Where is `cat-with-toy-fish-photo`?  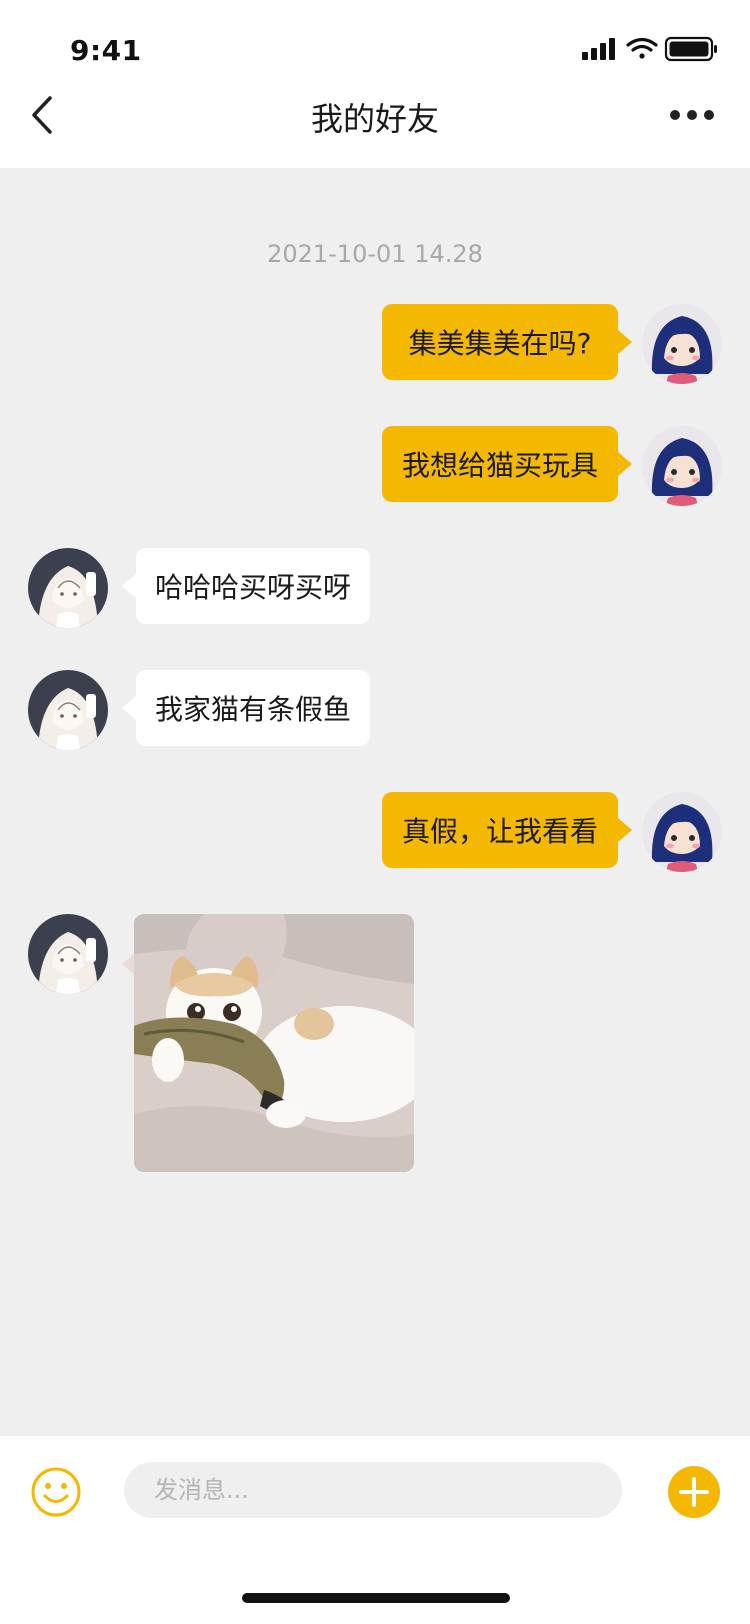 cat-with-toy-fish-photo is located at coordinates (274, 1043).